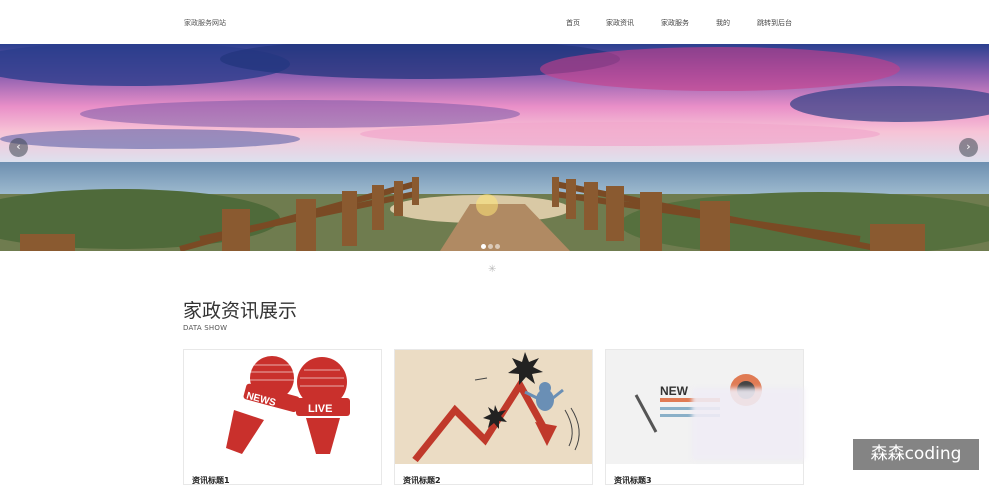  What do you see at coordinates (205, 328) in the screenshot?
I see `section-subtitle: DATA SHOW` at bounding box center [205, 328].